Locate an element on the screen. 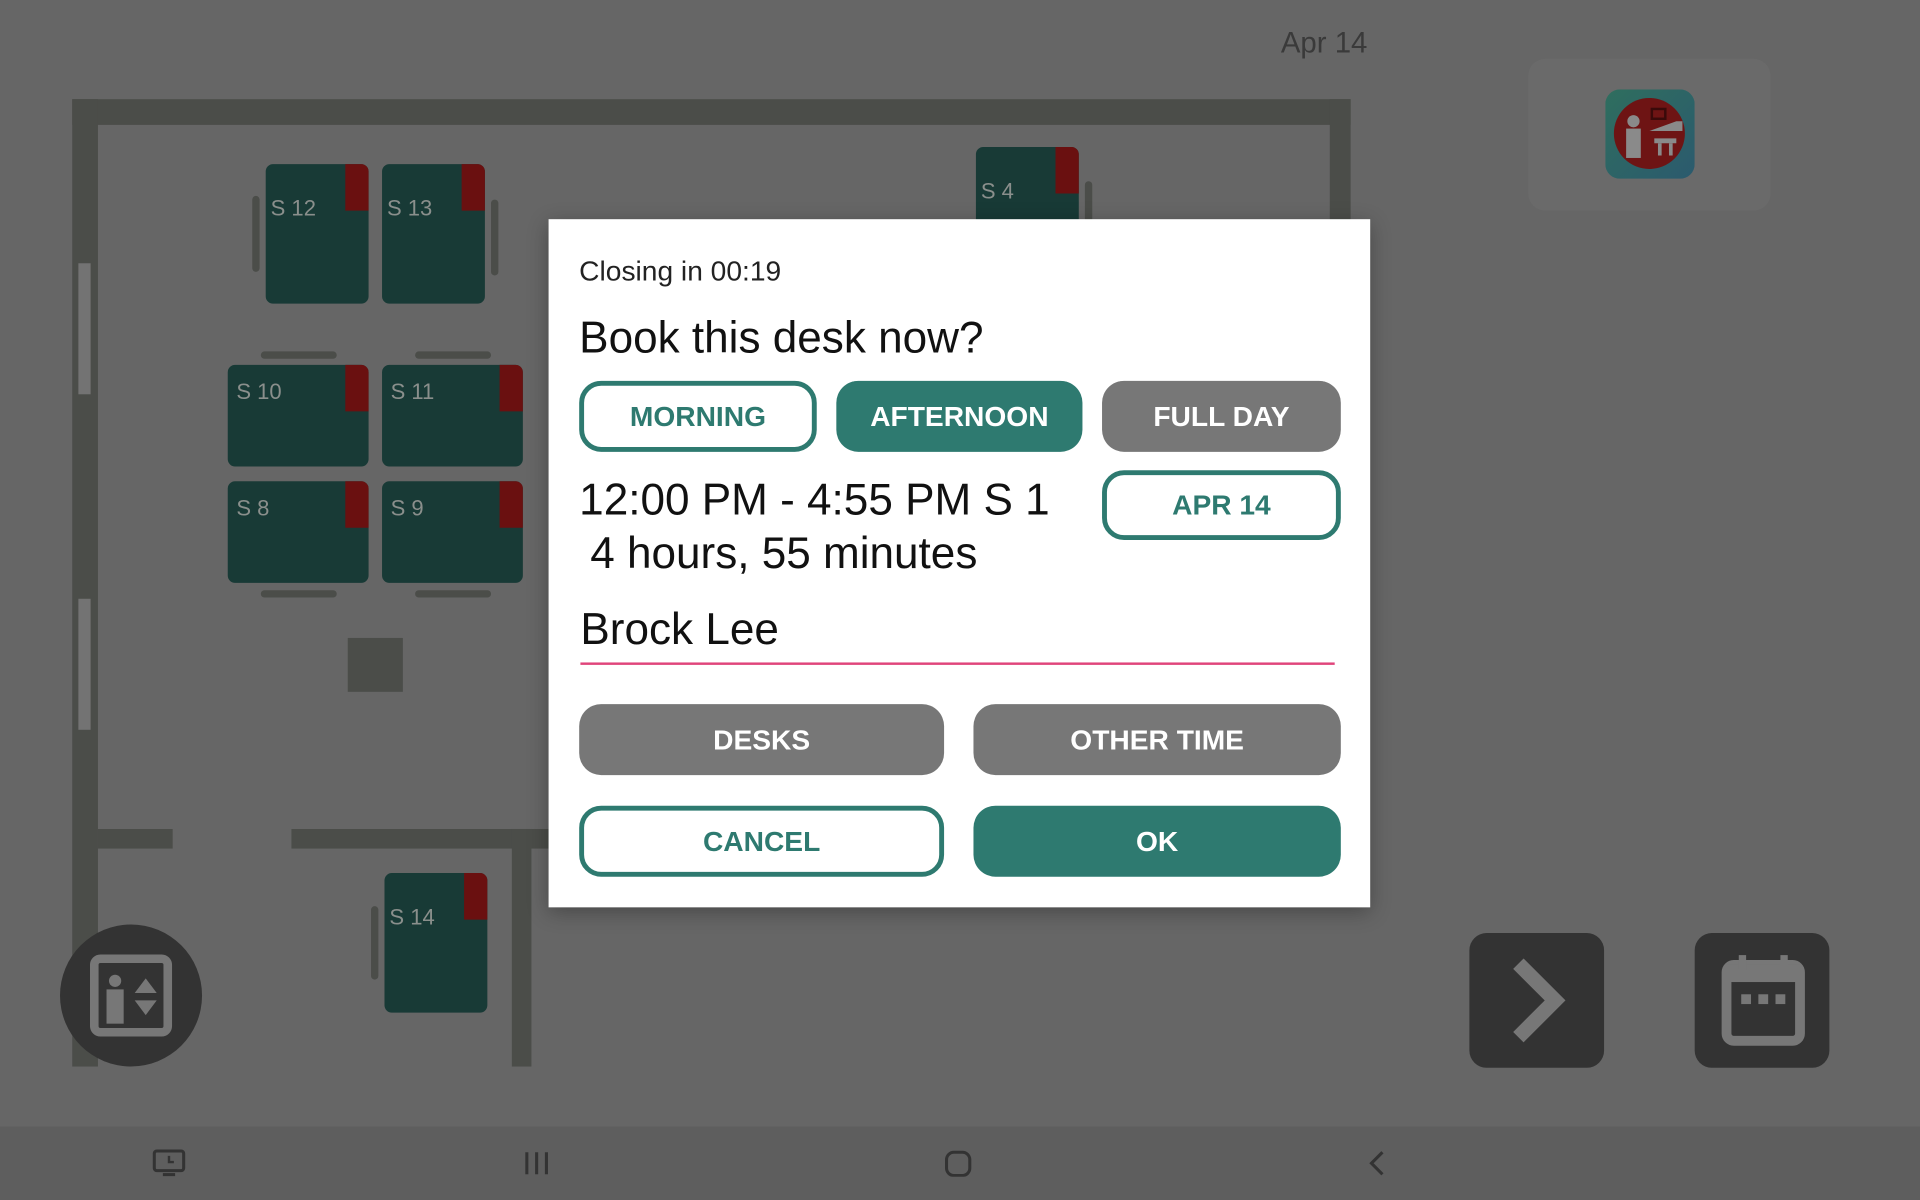 The image size is (1920, 1200). other-time-button: OTHER TIME is located at coordinates (1157, 740).